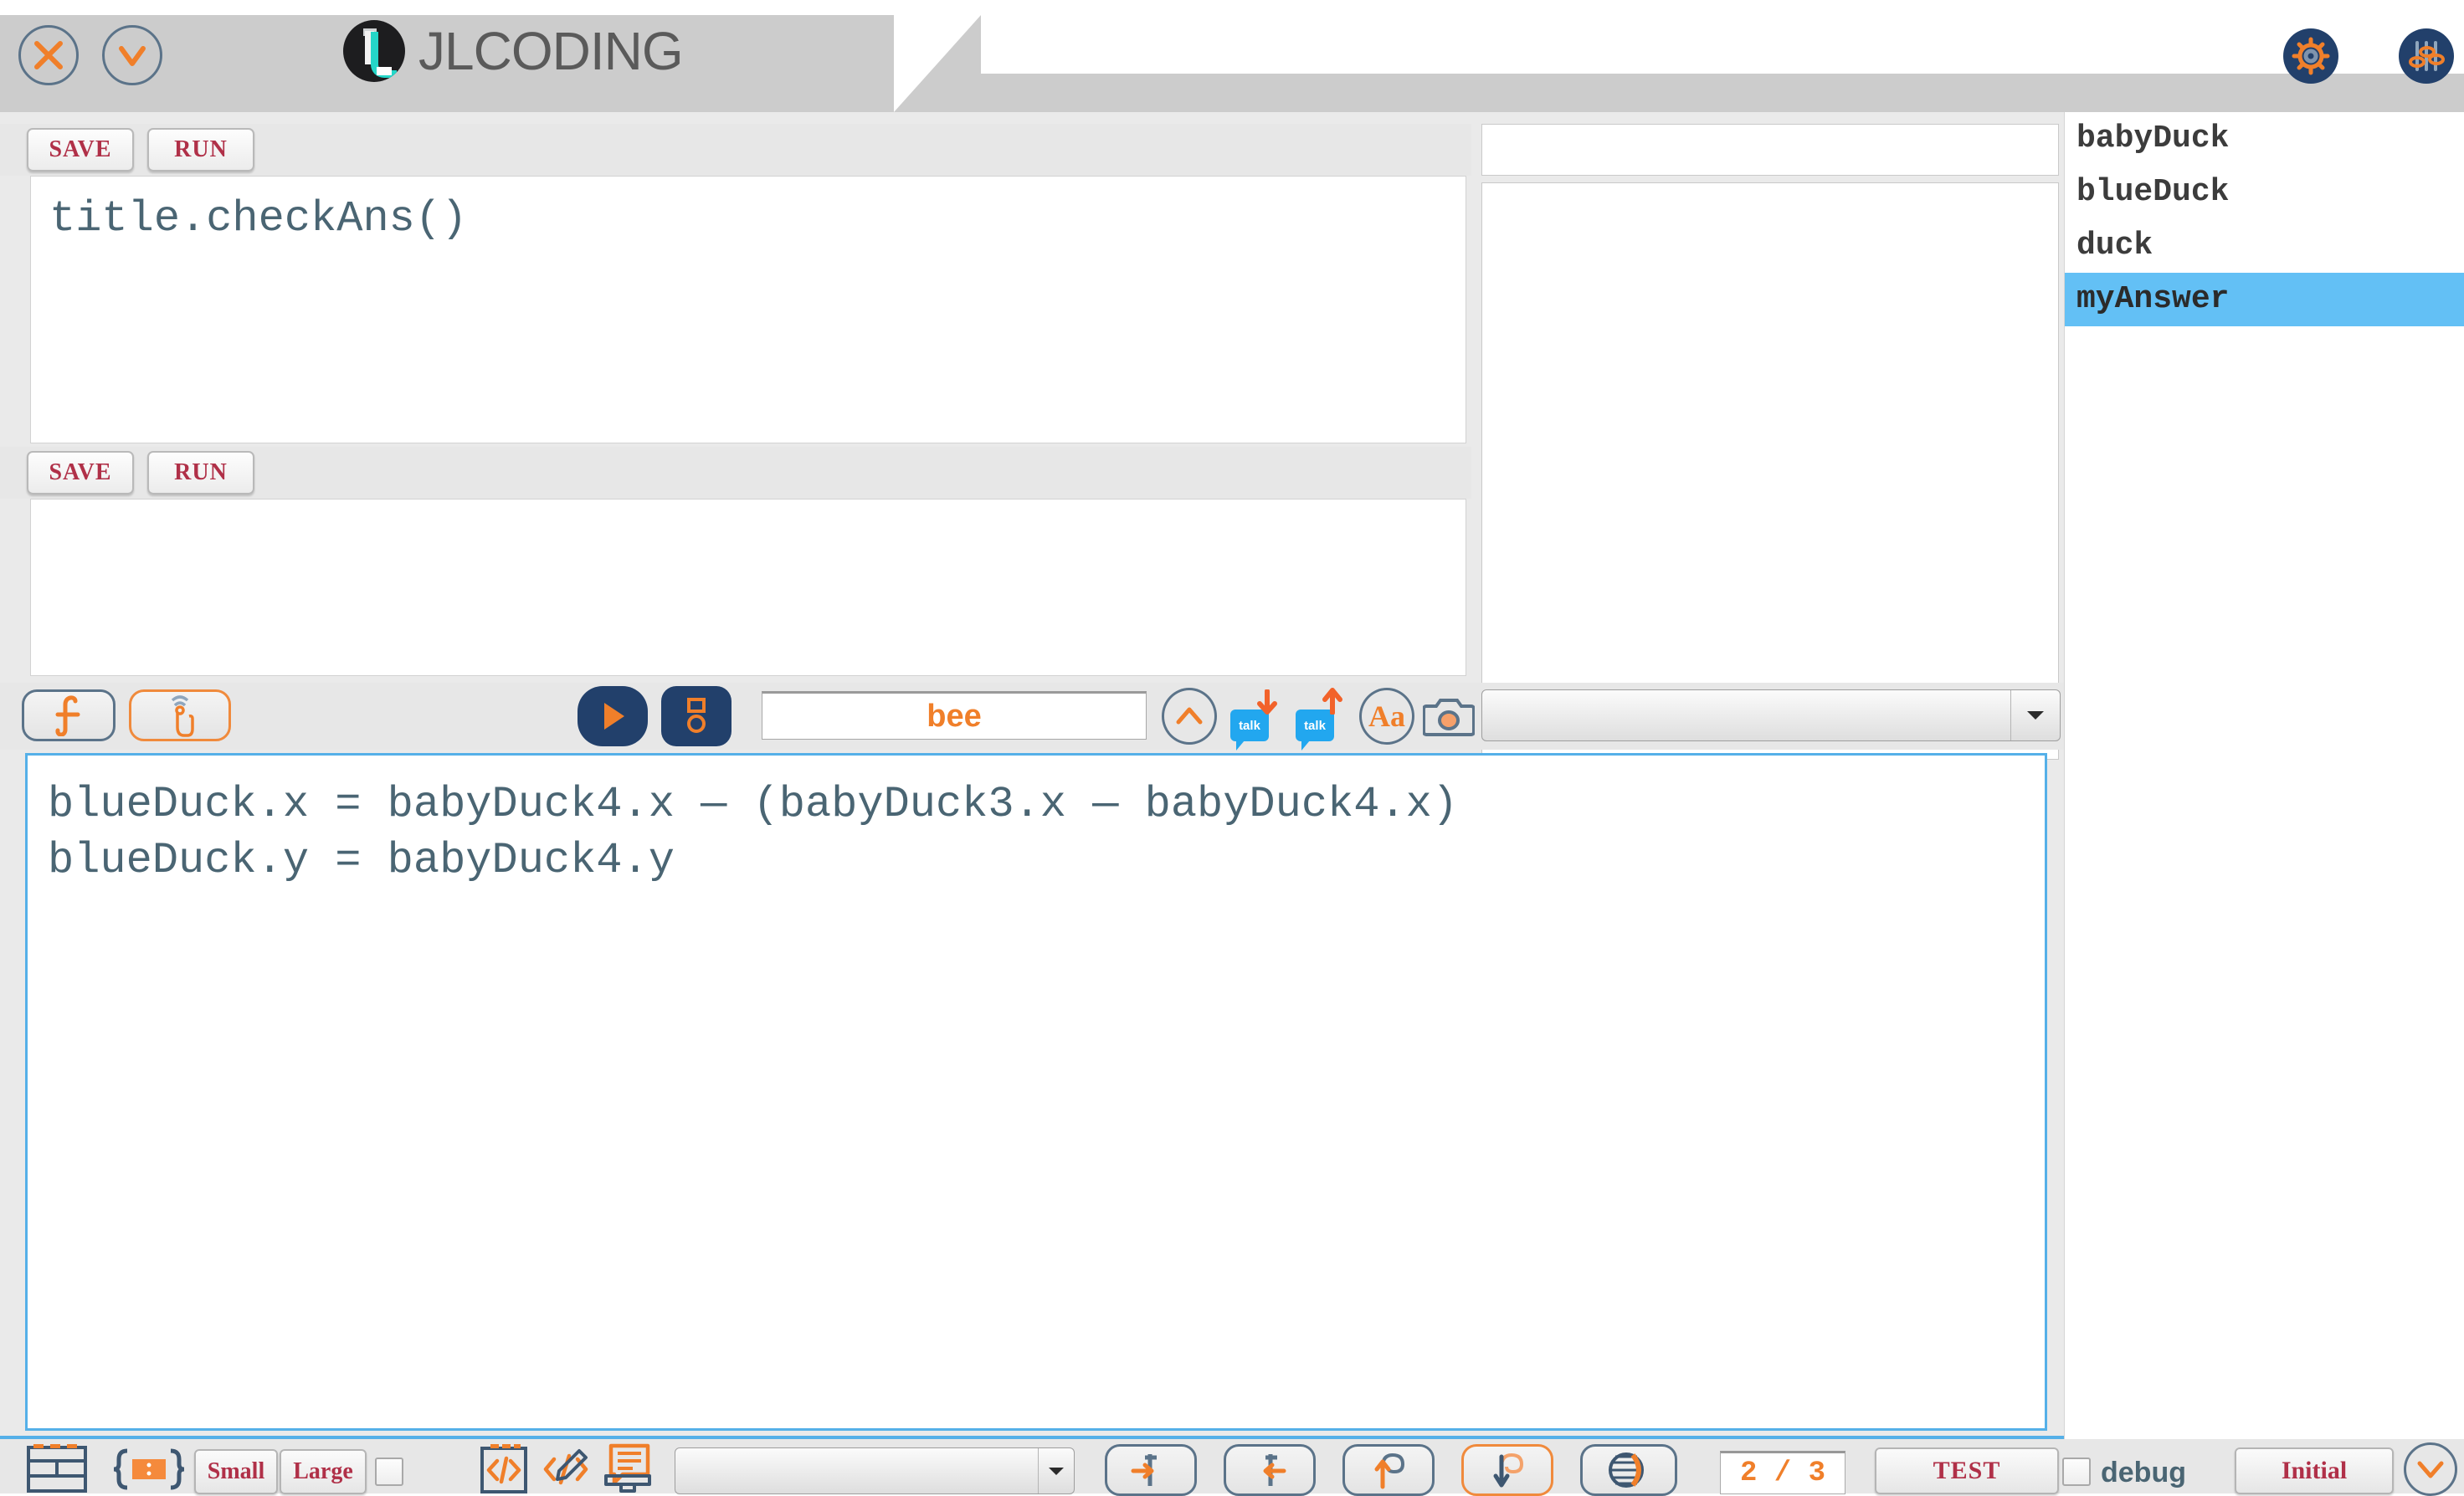  Describe the element at coordinates (627, 1468) in the screenshot. I see `chat-book-icon` at that location.